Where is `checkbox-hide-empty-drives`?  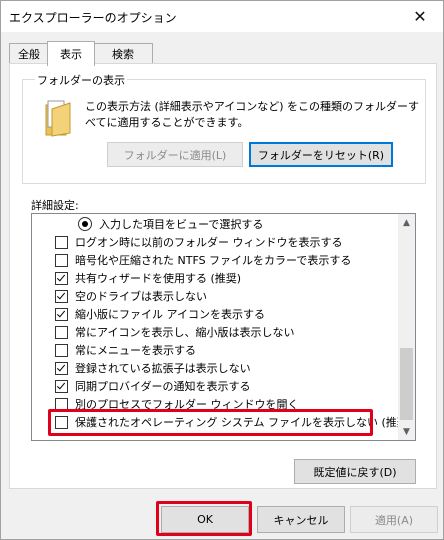
checkbox-hide-empty-drives is located at coordinates (61, 296).